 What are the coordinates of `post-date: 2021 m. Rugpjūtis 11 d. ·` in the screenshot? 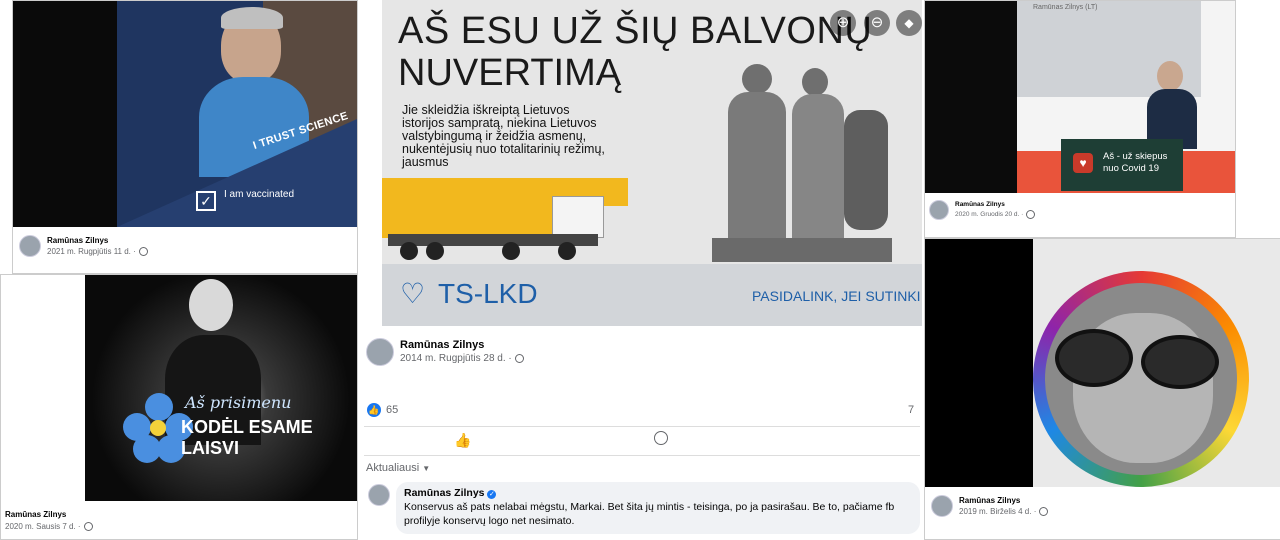 It's located at (91, 251).